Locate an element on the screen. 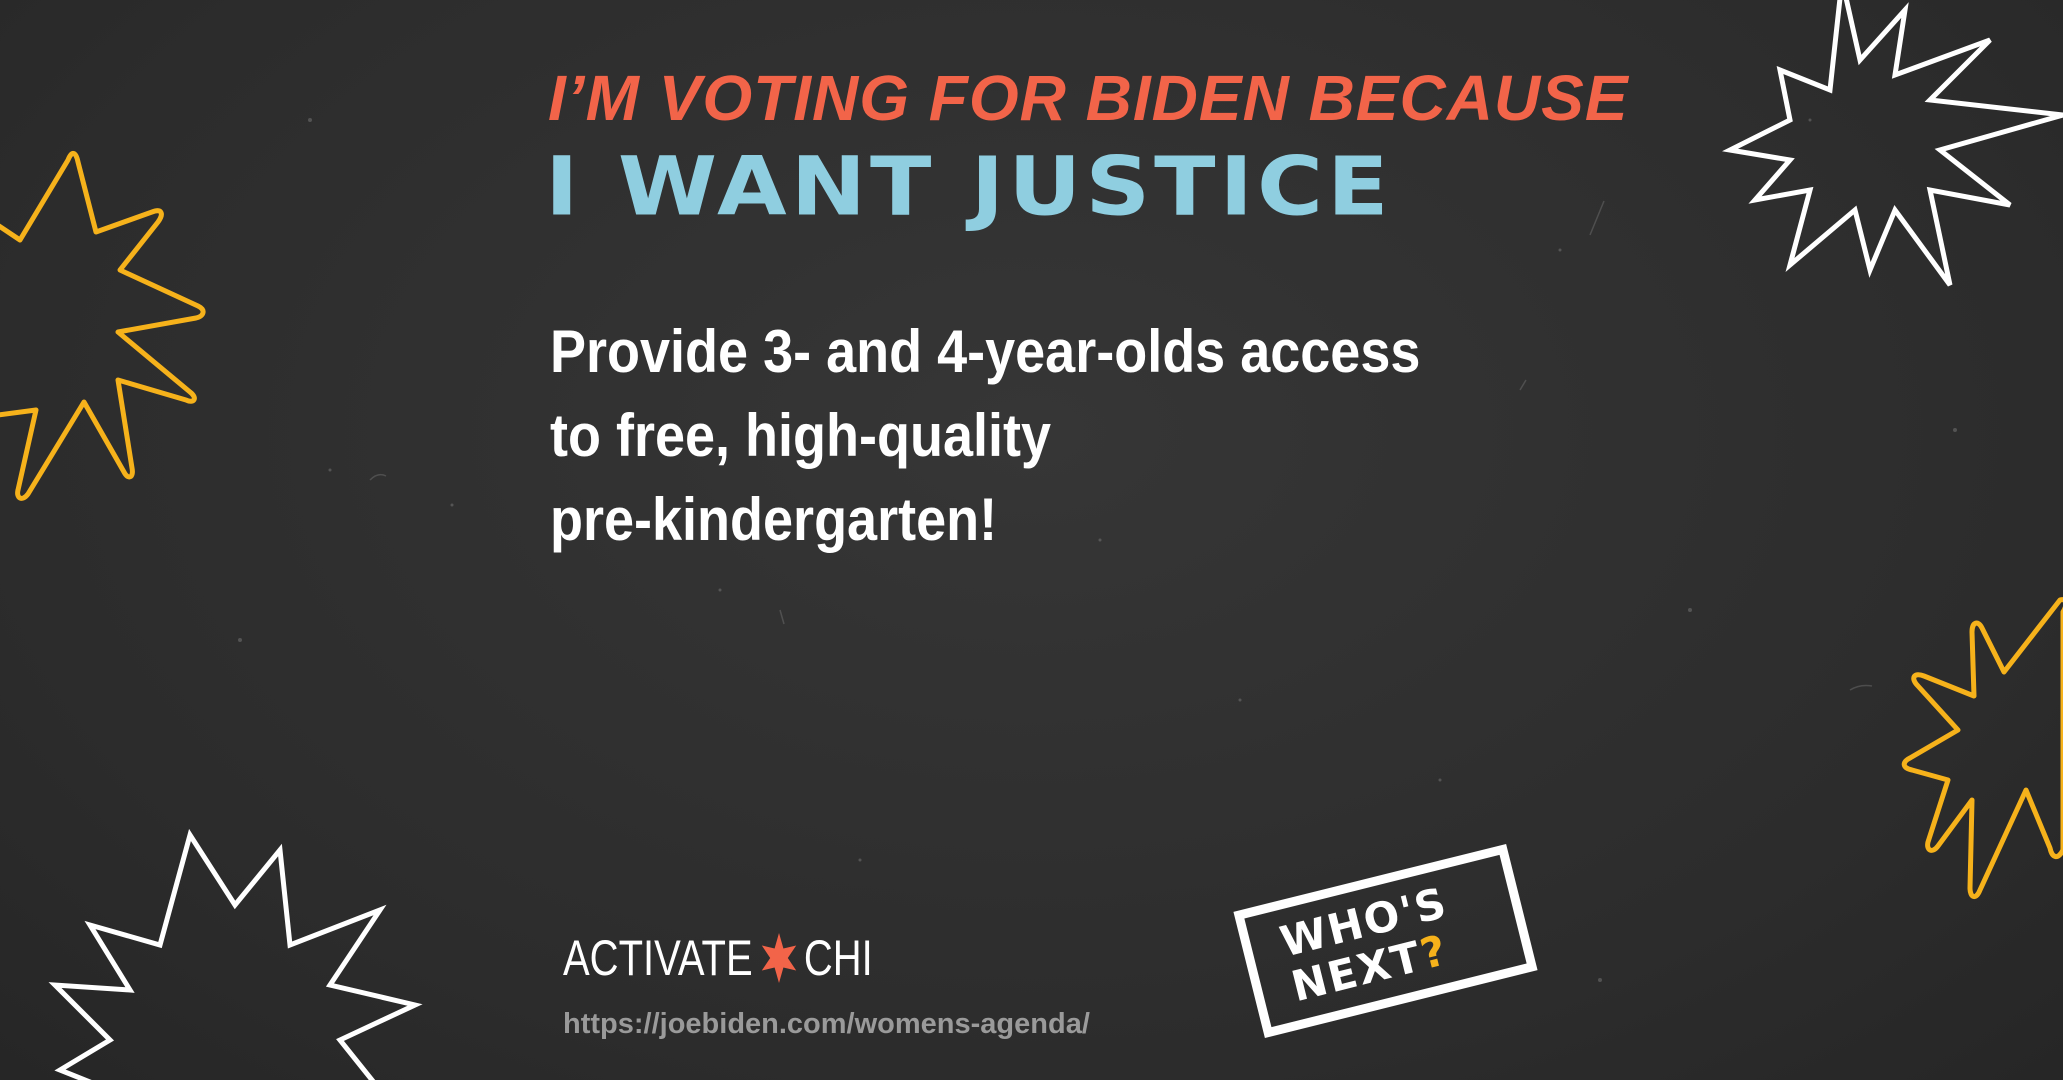 Image resolution: width=2063 pixels, height=1080 pixels. headline-voting-line: I’M VOTING FOR BIDEN BECAUSE is located at coordinates (1088, 98).